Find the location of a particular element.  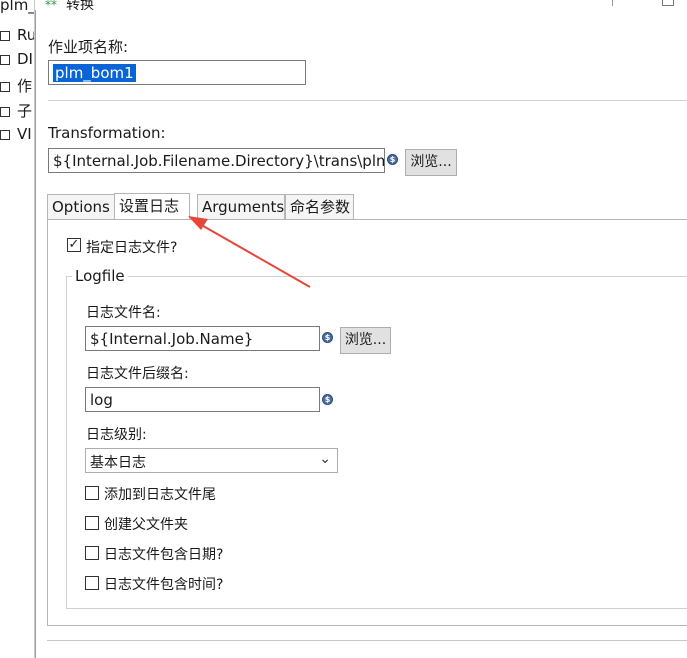

extension-label: 日志文件后缀名: is located at coordinates (137, 374).